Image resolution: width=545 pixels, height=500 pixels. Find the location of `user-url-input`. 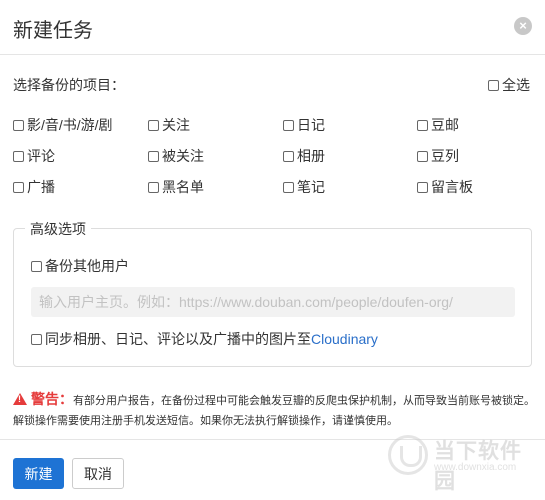

user-url-input is located at coordinates (273, 302).